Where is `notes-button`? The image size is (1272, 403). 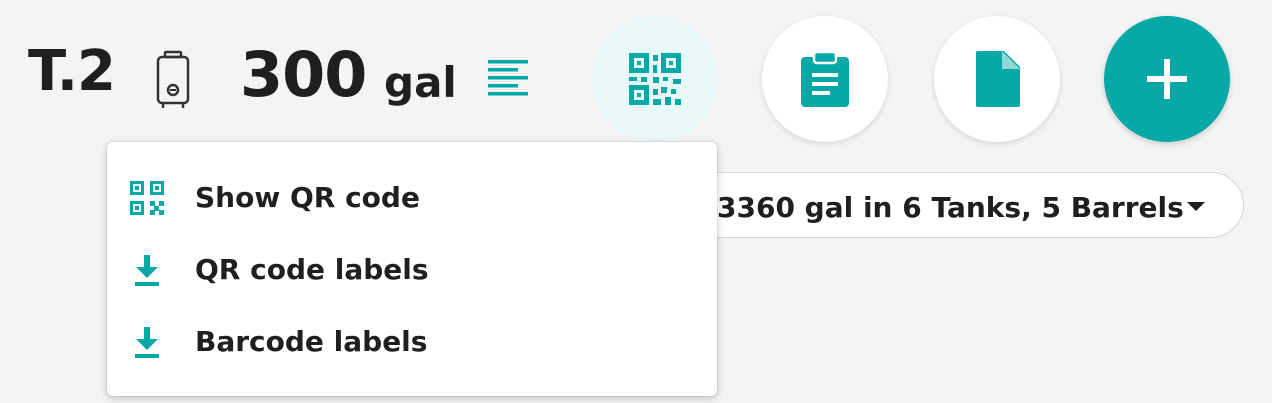 notes-button is located at coordinates (825, 79).